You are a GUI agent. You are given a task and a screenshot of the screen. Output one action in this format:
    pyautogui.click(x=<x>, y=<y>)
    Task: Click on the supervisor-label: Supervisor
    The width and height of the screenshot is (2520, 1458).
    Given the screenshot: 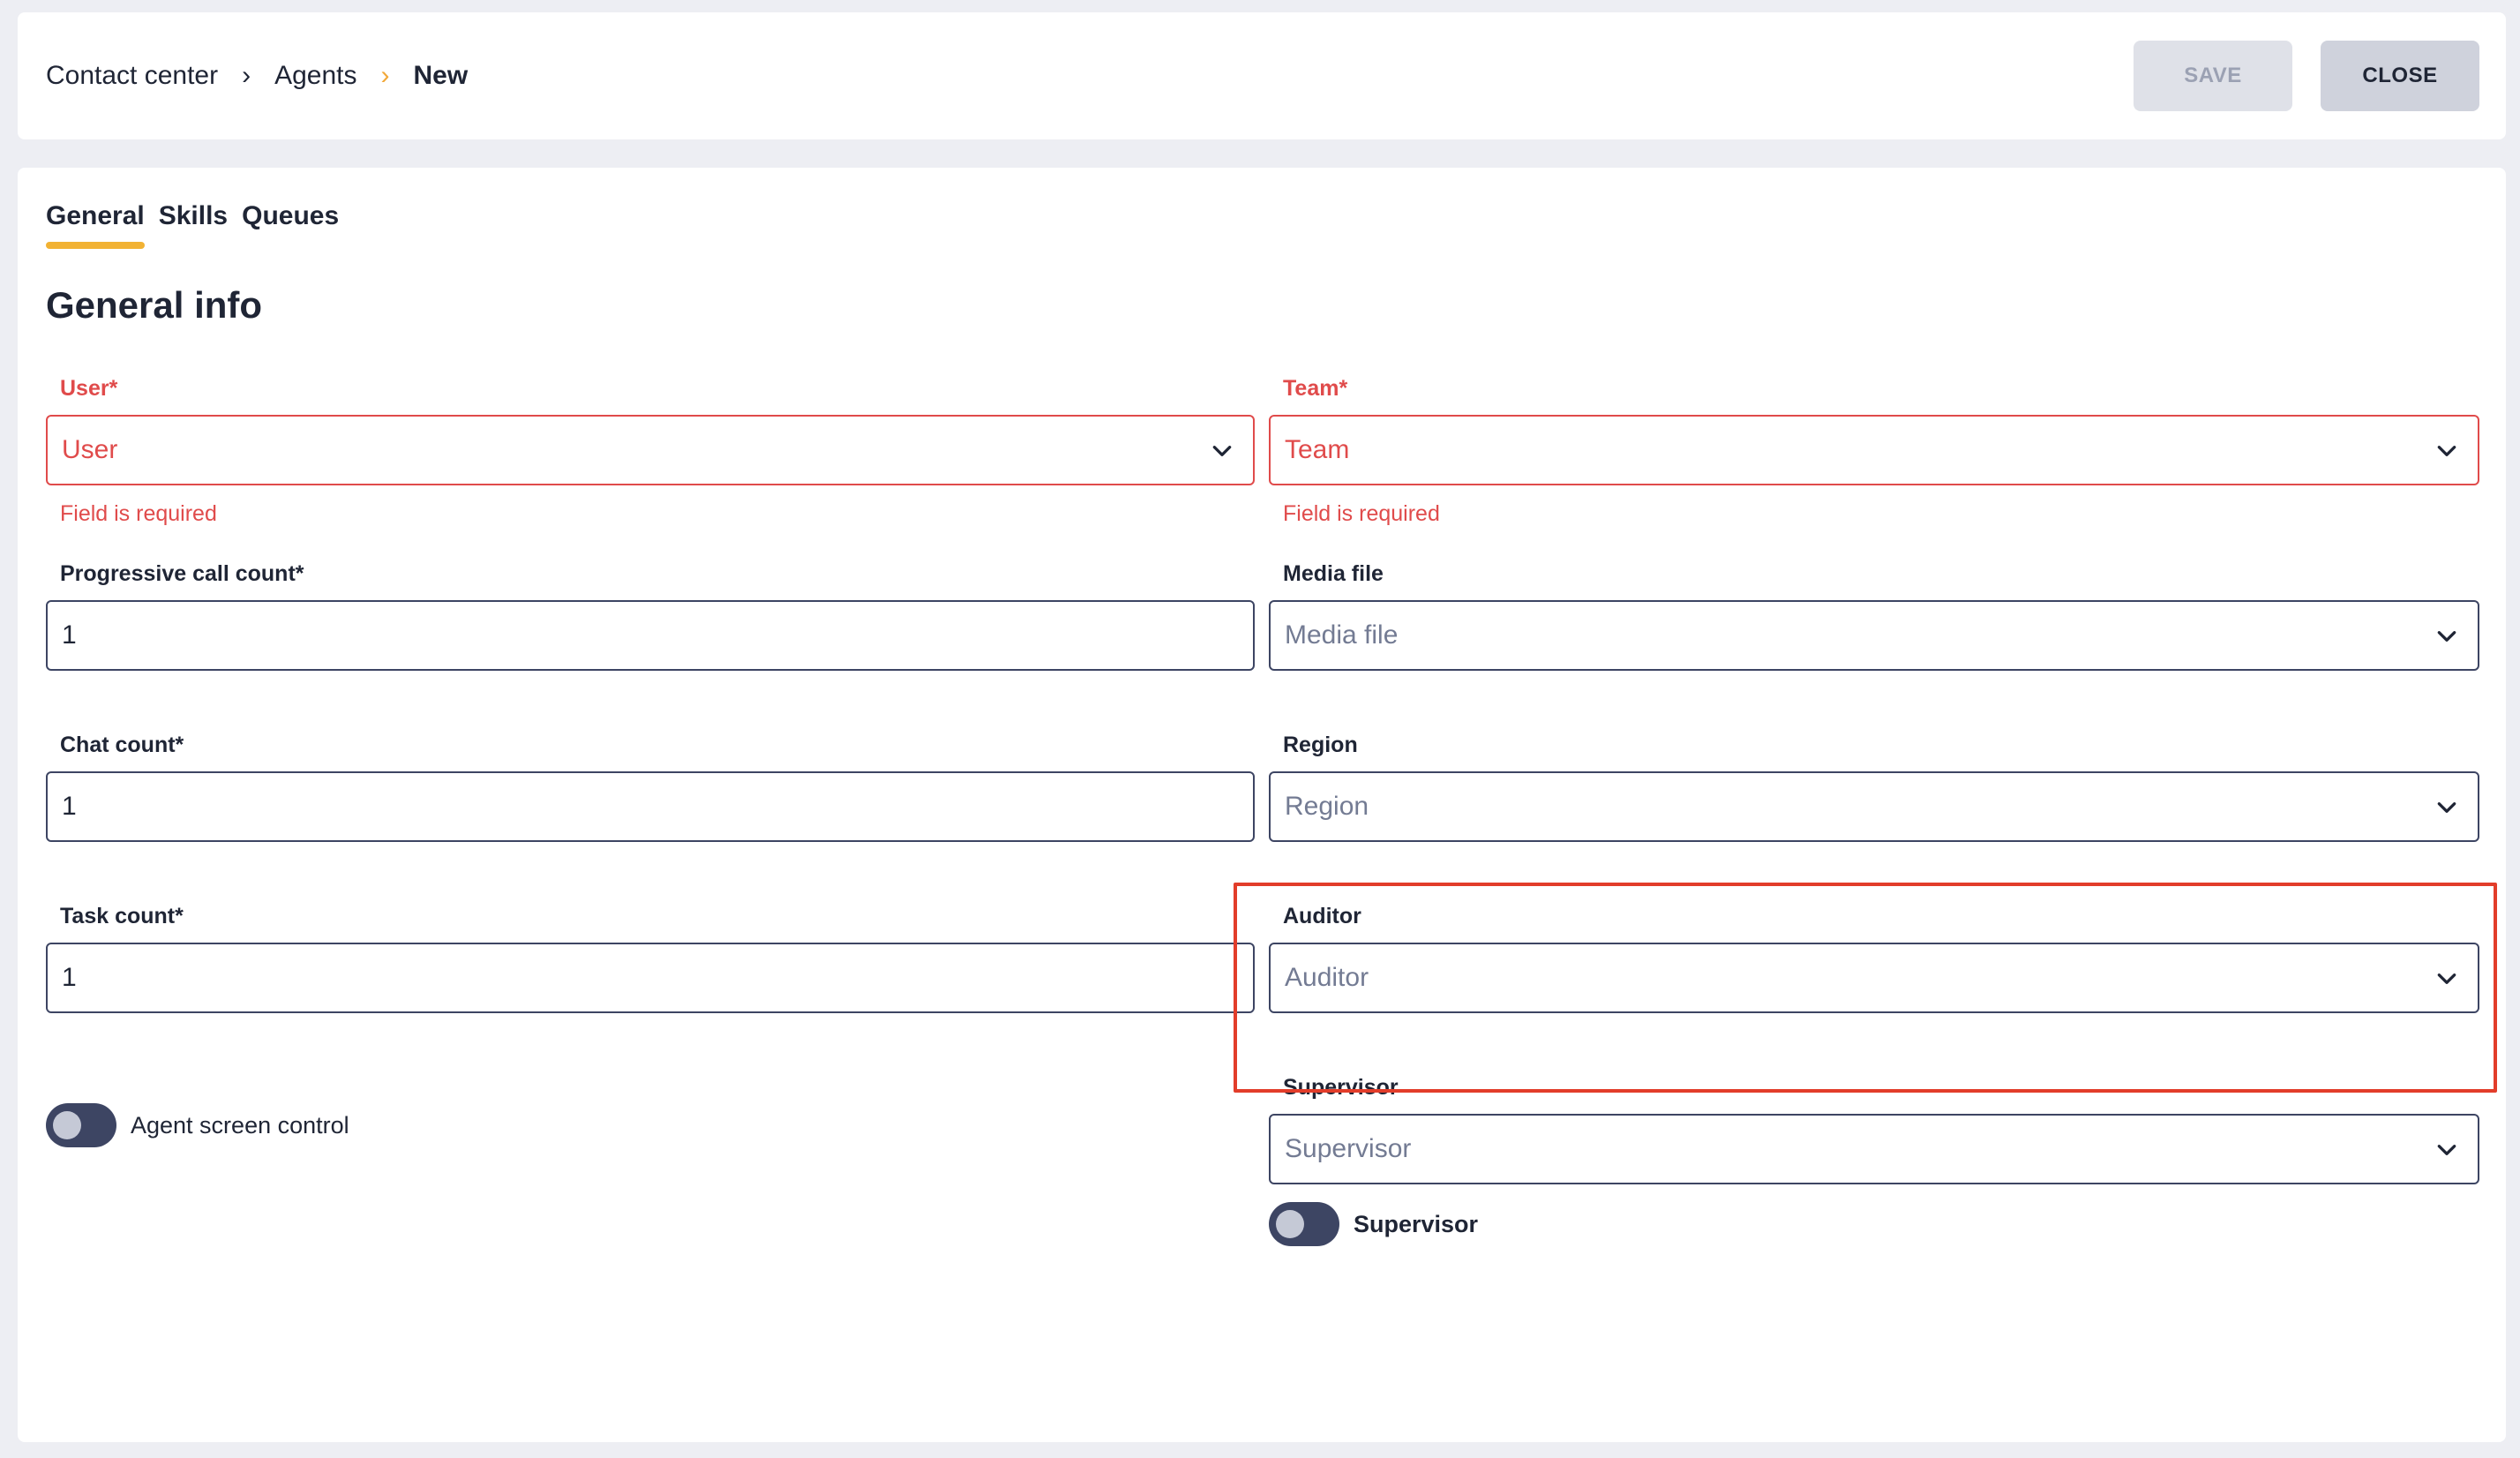 What is the action you would take?
    pyautogui.click(x=1341, y=1087)
    